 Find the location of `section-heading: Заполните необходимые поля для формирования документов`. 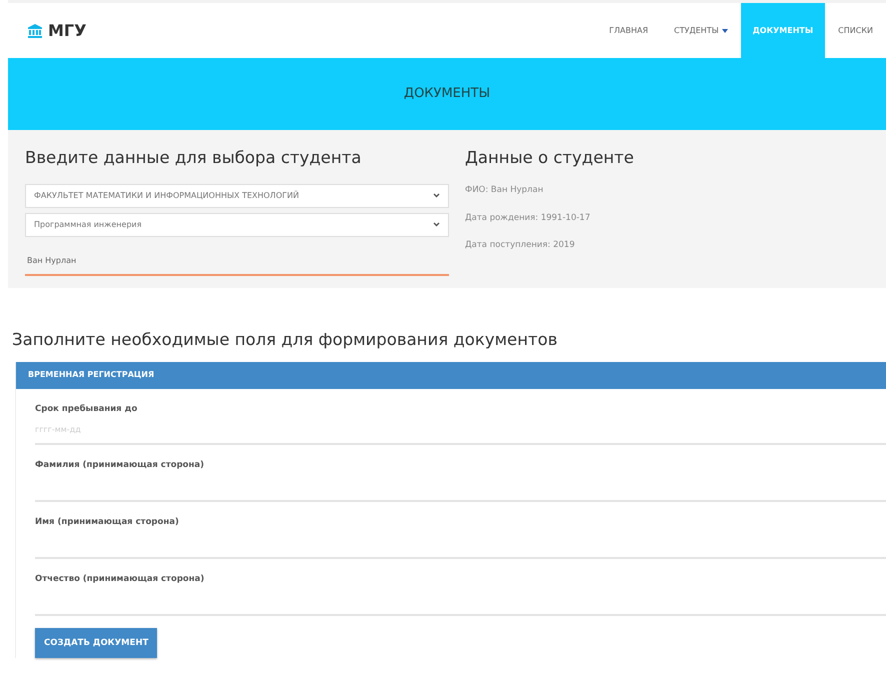

section-heading: Заполните необходимые поля для формирования документов is located at coordinates (285, 340).